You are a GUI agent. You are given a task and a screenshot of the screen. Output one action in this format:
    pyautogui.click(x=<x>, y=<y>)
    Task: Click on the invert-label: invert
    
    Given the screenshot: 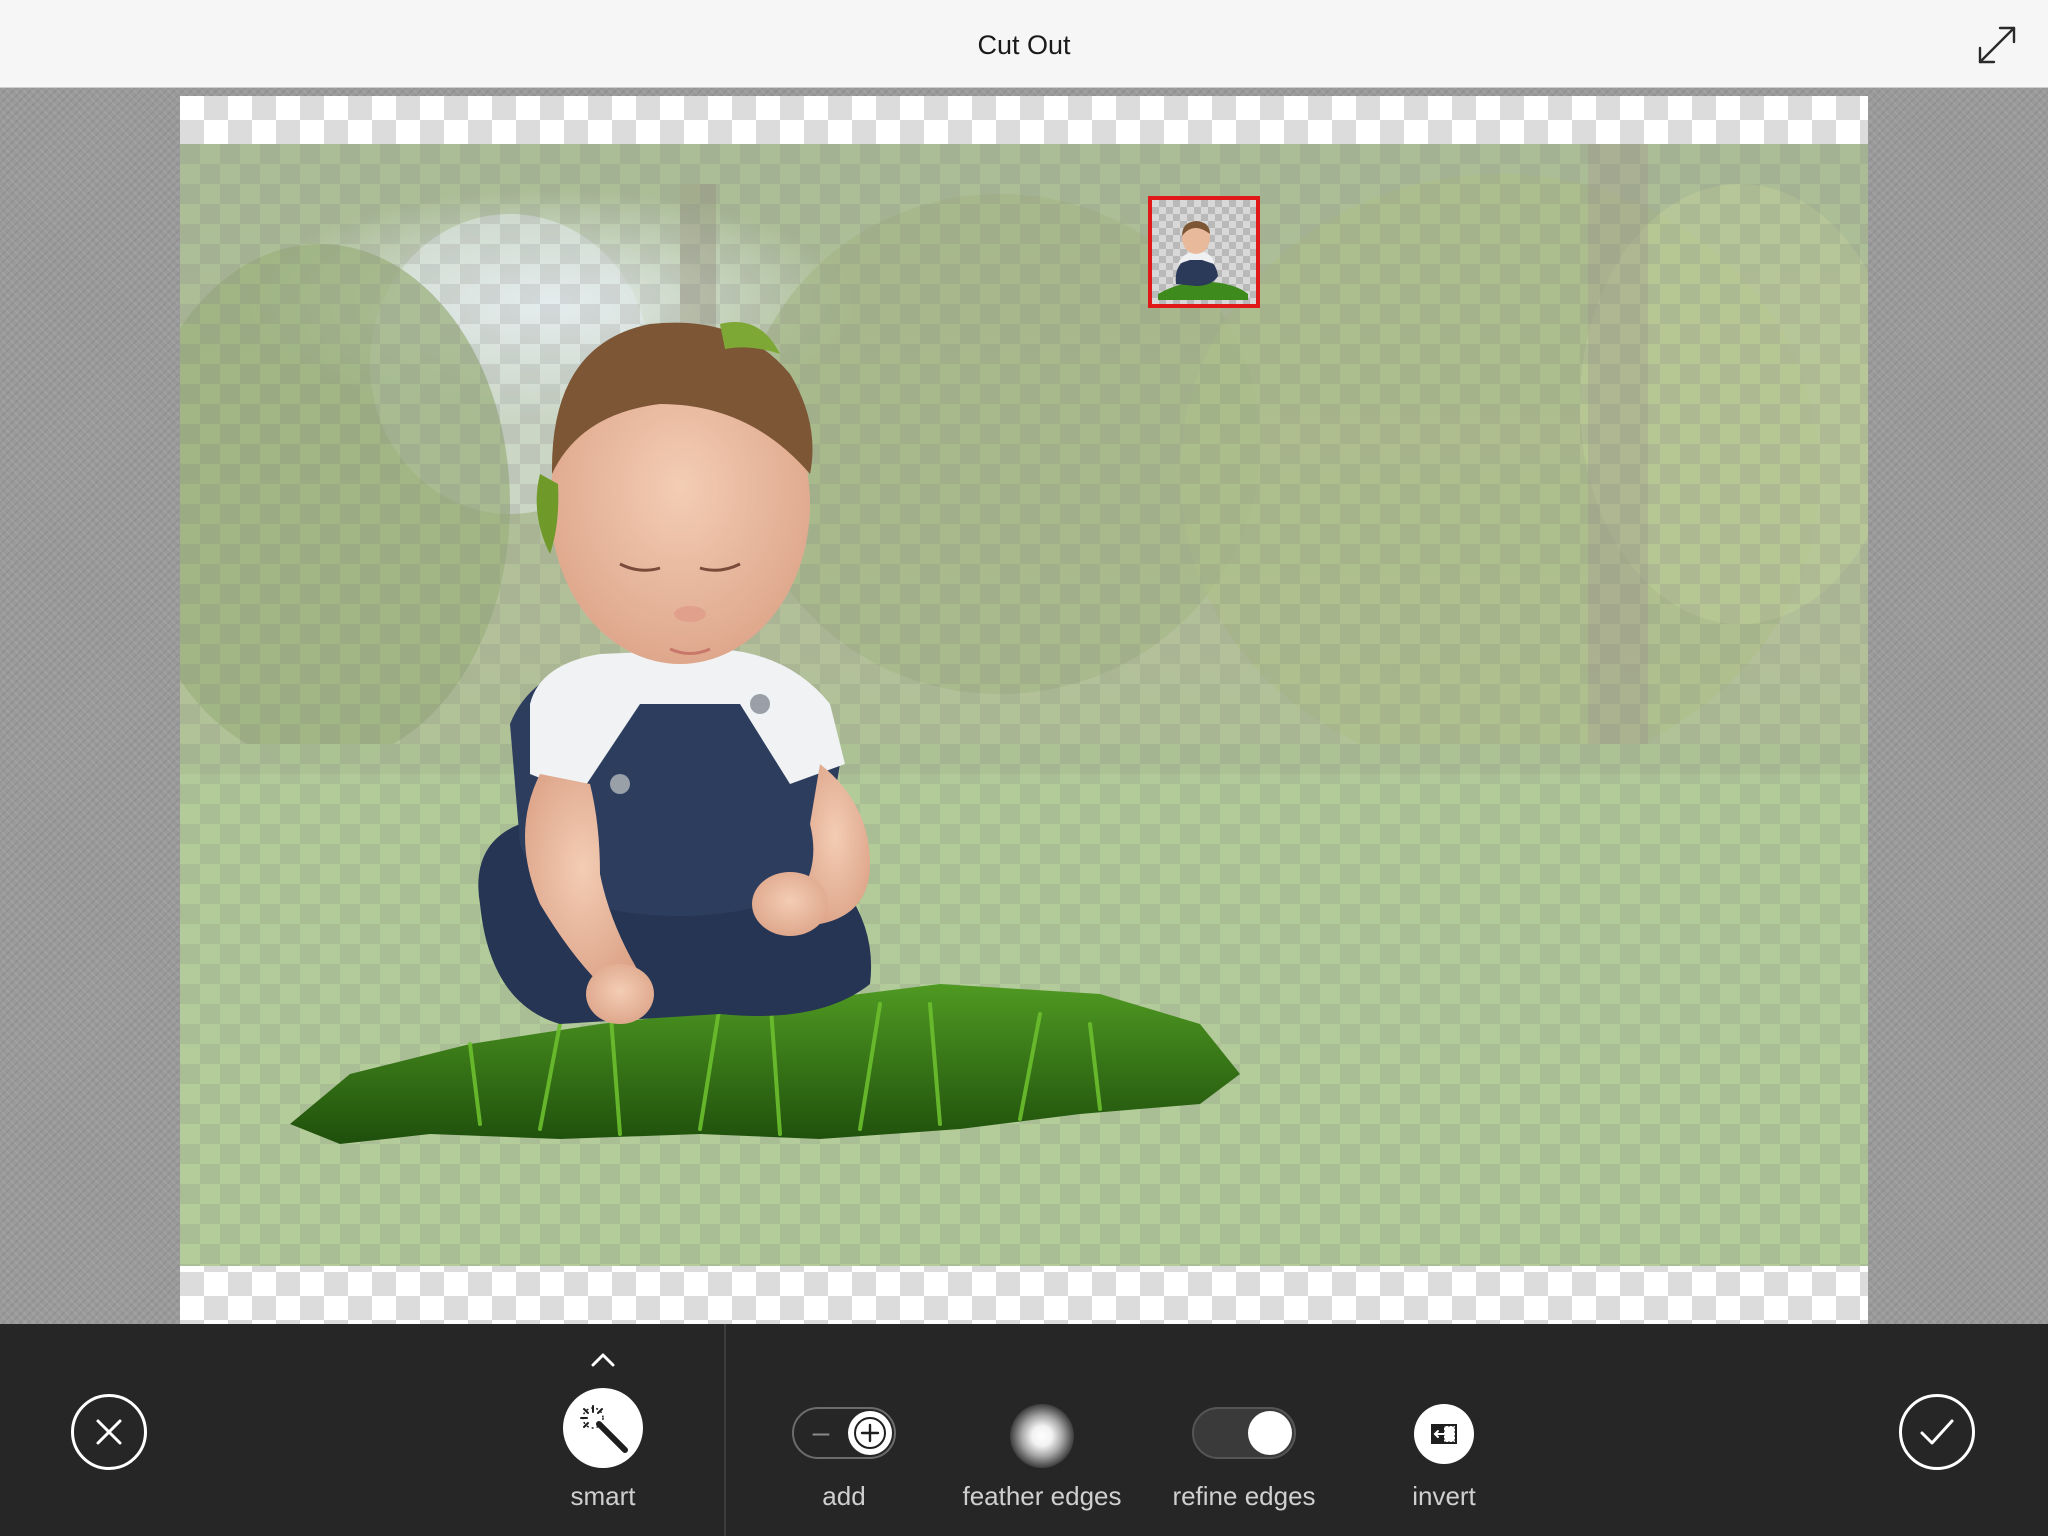 What is the action you would take?
    pyautogui.click(x=1444, y=1496)
    